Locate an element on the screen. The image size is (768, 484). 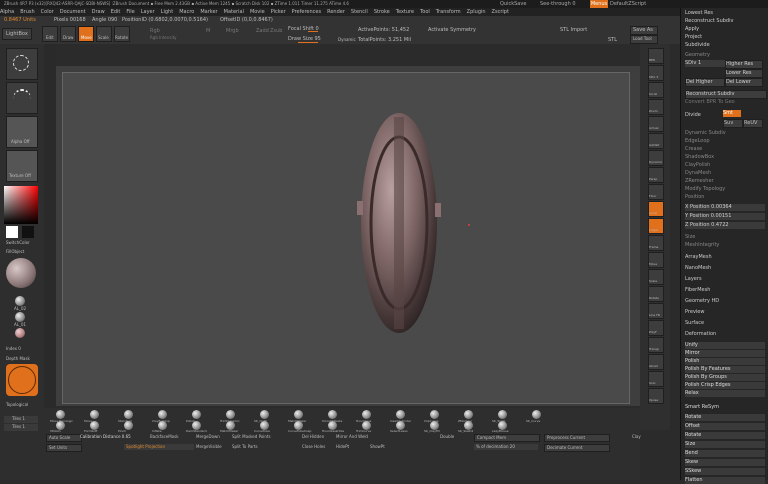
shelf-aahalf-button: AAHalf is located at coordinates (656, 141).